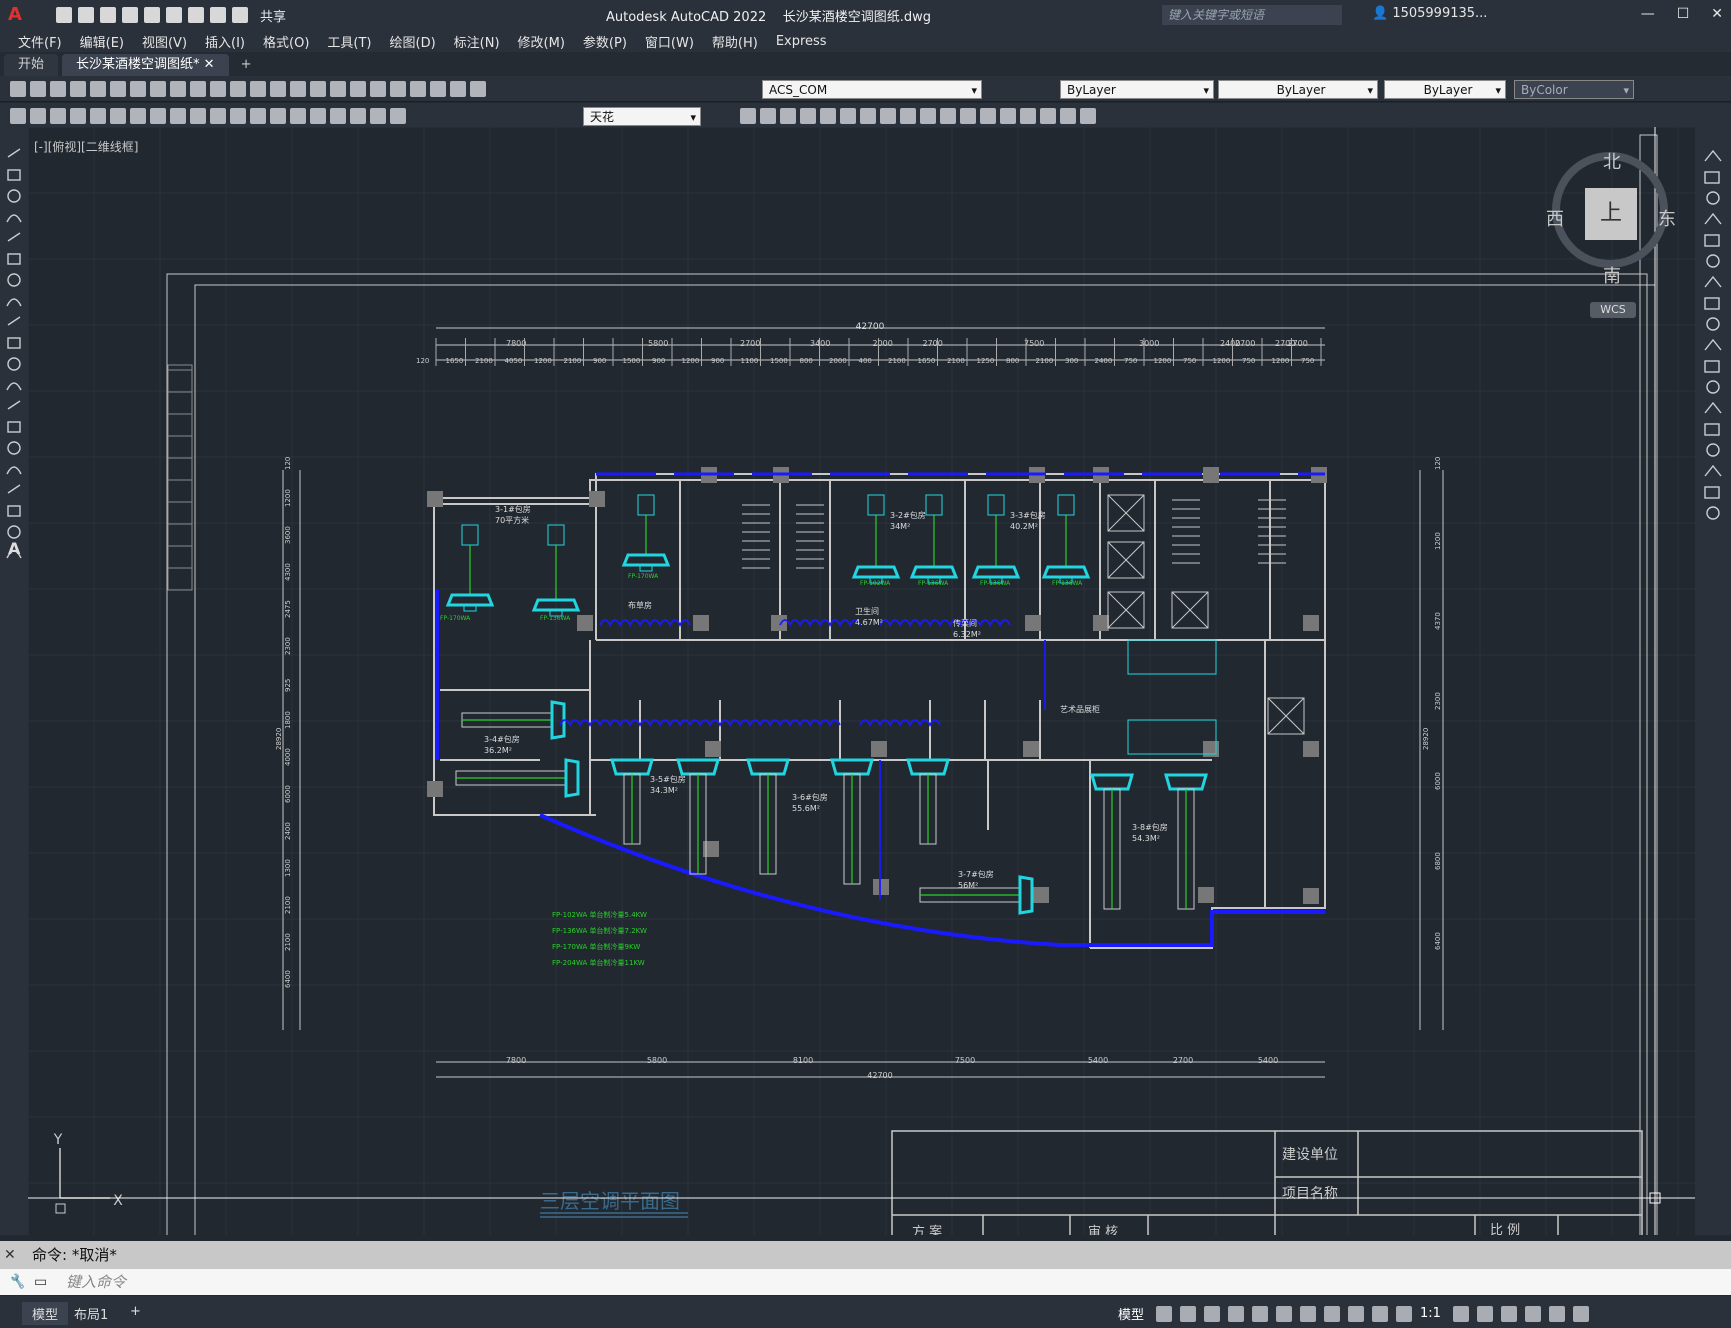 Image resolution: width=1731 pixels, height=1328 pixels. I want to click on wrench-icon: 🔧, so click(16, 1282).